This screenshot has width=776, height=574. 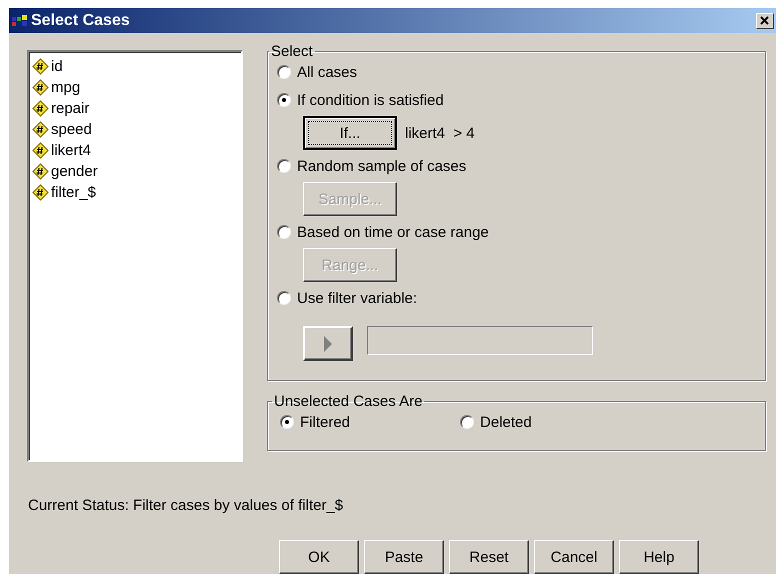 I want to click on close-button, so click(x=765, y=20).